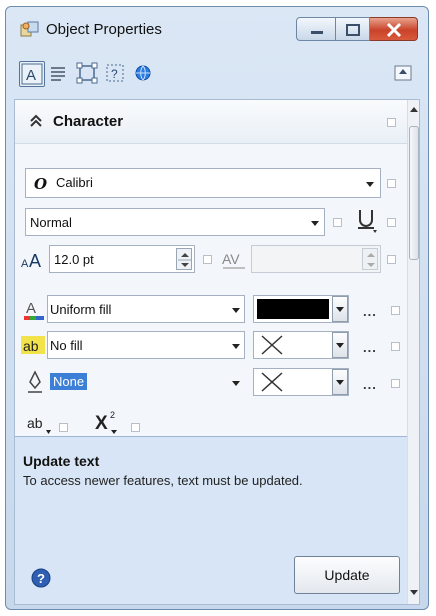  I want to click on svg-text: O, so click(40, 184).